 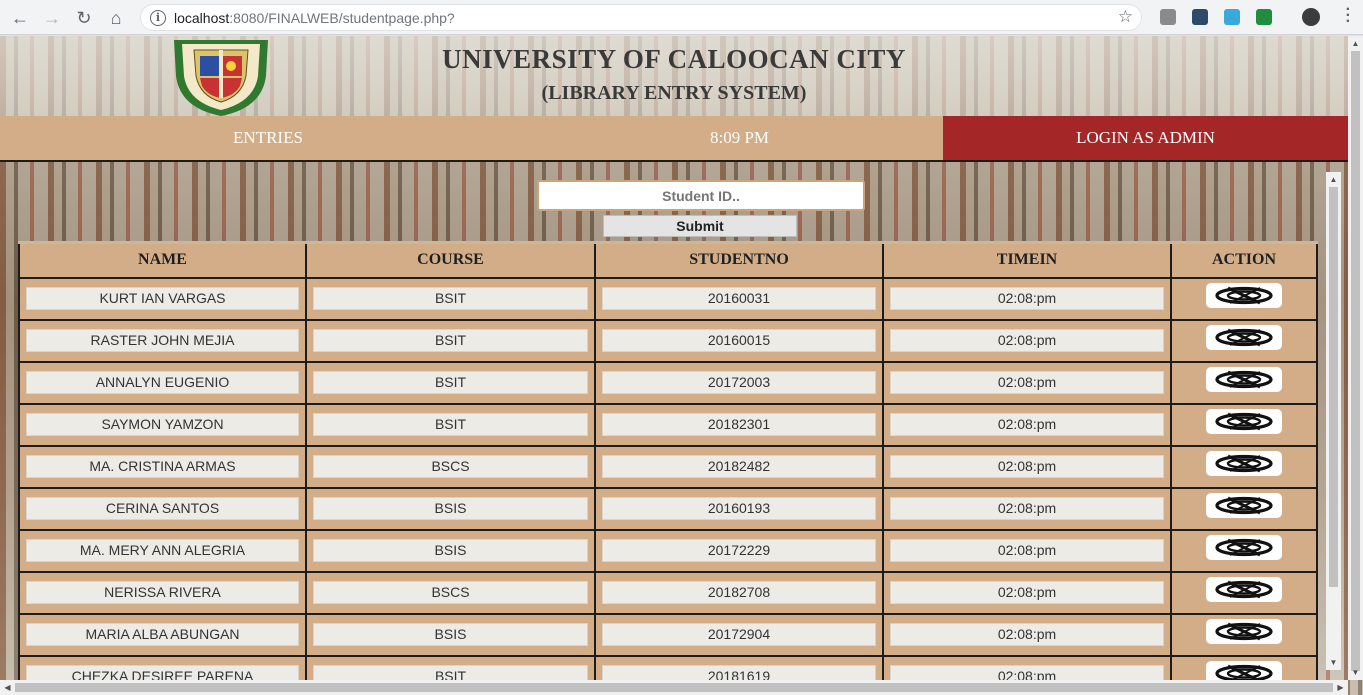 What do you see at coordinates (1264, 17) in the screenshot?
I see `extension-sheets-icon` at bounding box center [1264, 17].